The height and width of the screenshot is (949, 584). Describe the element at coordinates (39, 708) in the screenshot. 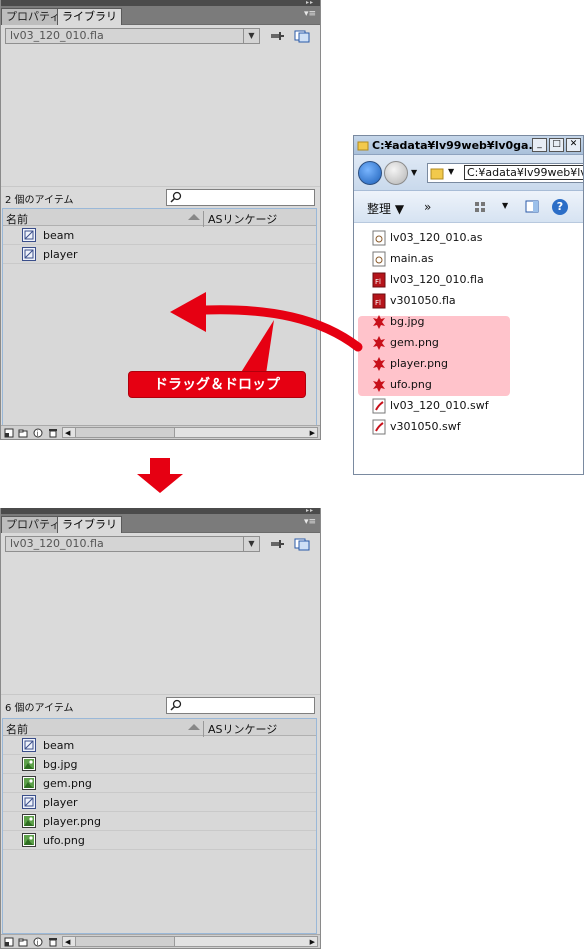

I see `item-count: 6 個のアイテム` at that location.